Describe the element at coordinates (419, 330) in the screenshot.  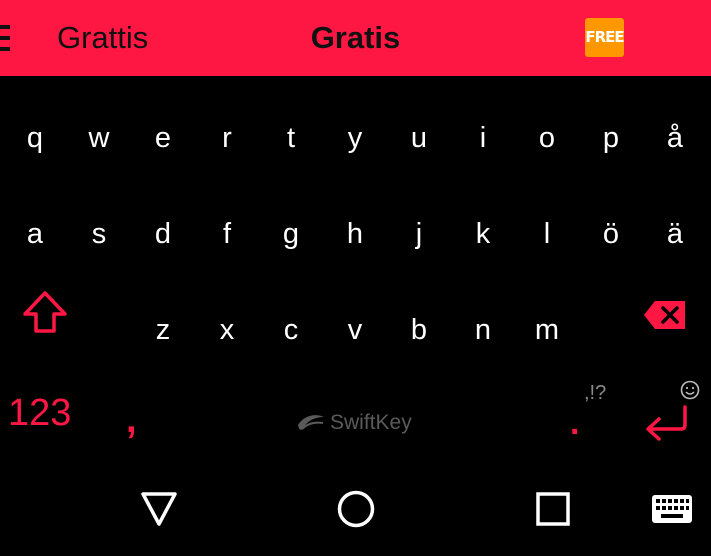
I see `key-b: b` at that location.